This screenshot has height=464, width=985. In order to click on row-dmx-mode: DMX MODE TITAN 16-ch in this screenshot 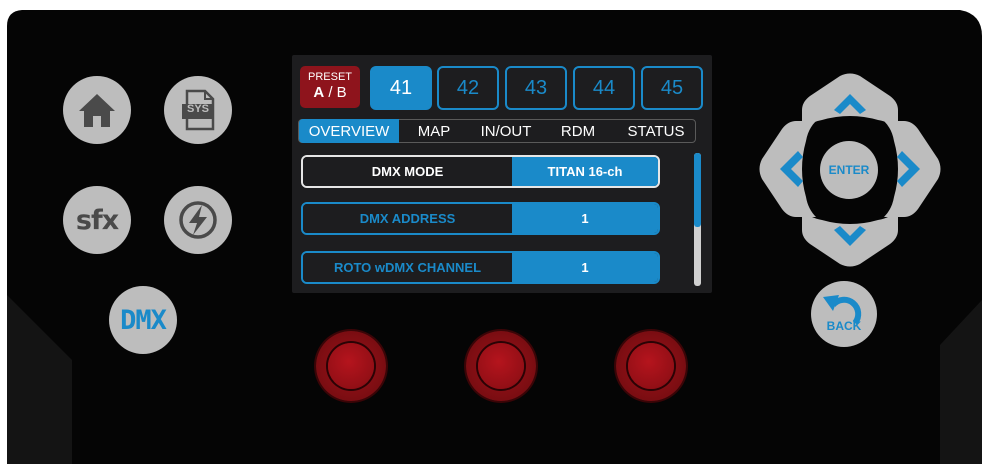, I will do `click(480, 171)`.